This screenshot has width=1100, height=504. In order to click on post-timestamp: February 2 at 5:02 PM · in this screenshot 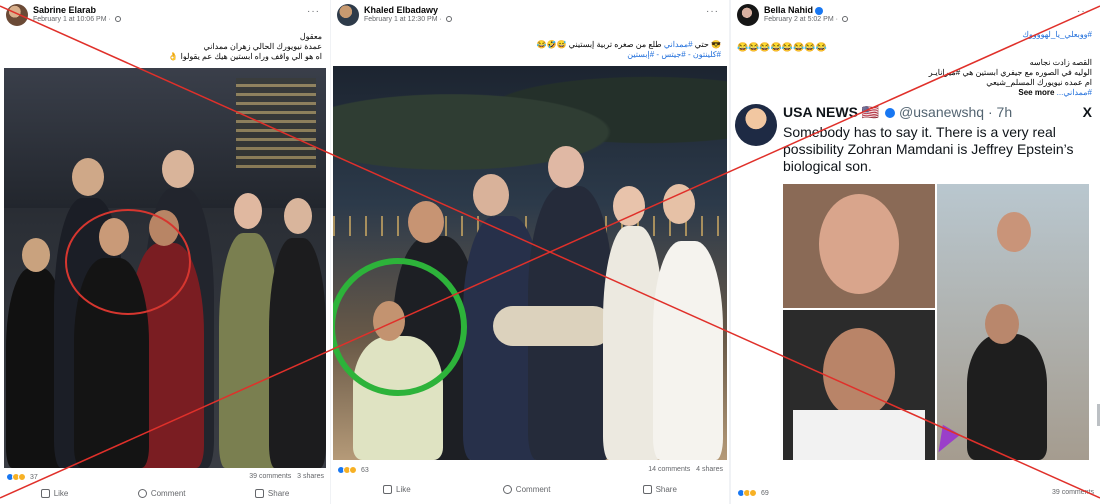, I will do `click(806, 19)`.